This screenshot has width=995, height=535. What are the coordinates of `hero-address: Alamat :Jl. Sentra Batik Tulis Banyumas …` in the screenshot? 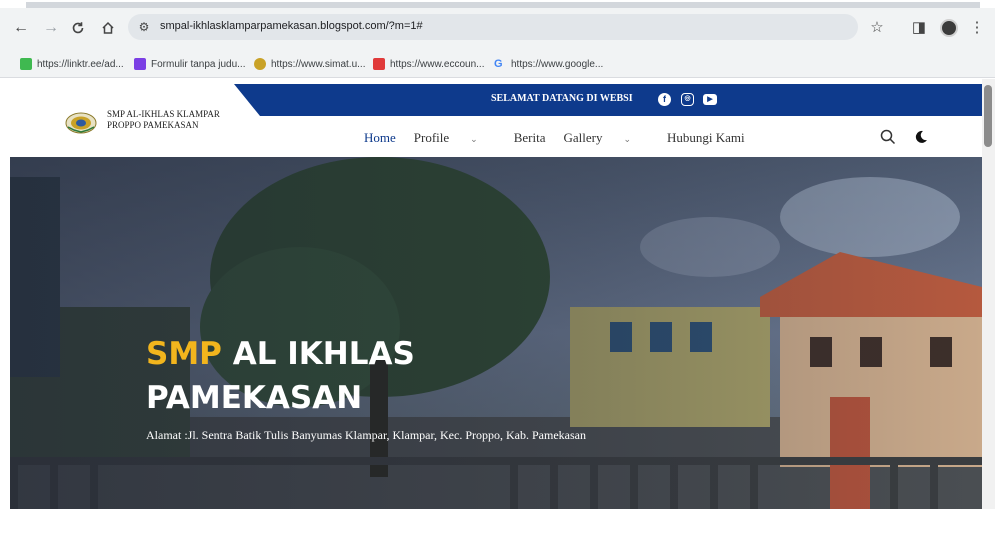 It's located at (366, 435).